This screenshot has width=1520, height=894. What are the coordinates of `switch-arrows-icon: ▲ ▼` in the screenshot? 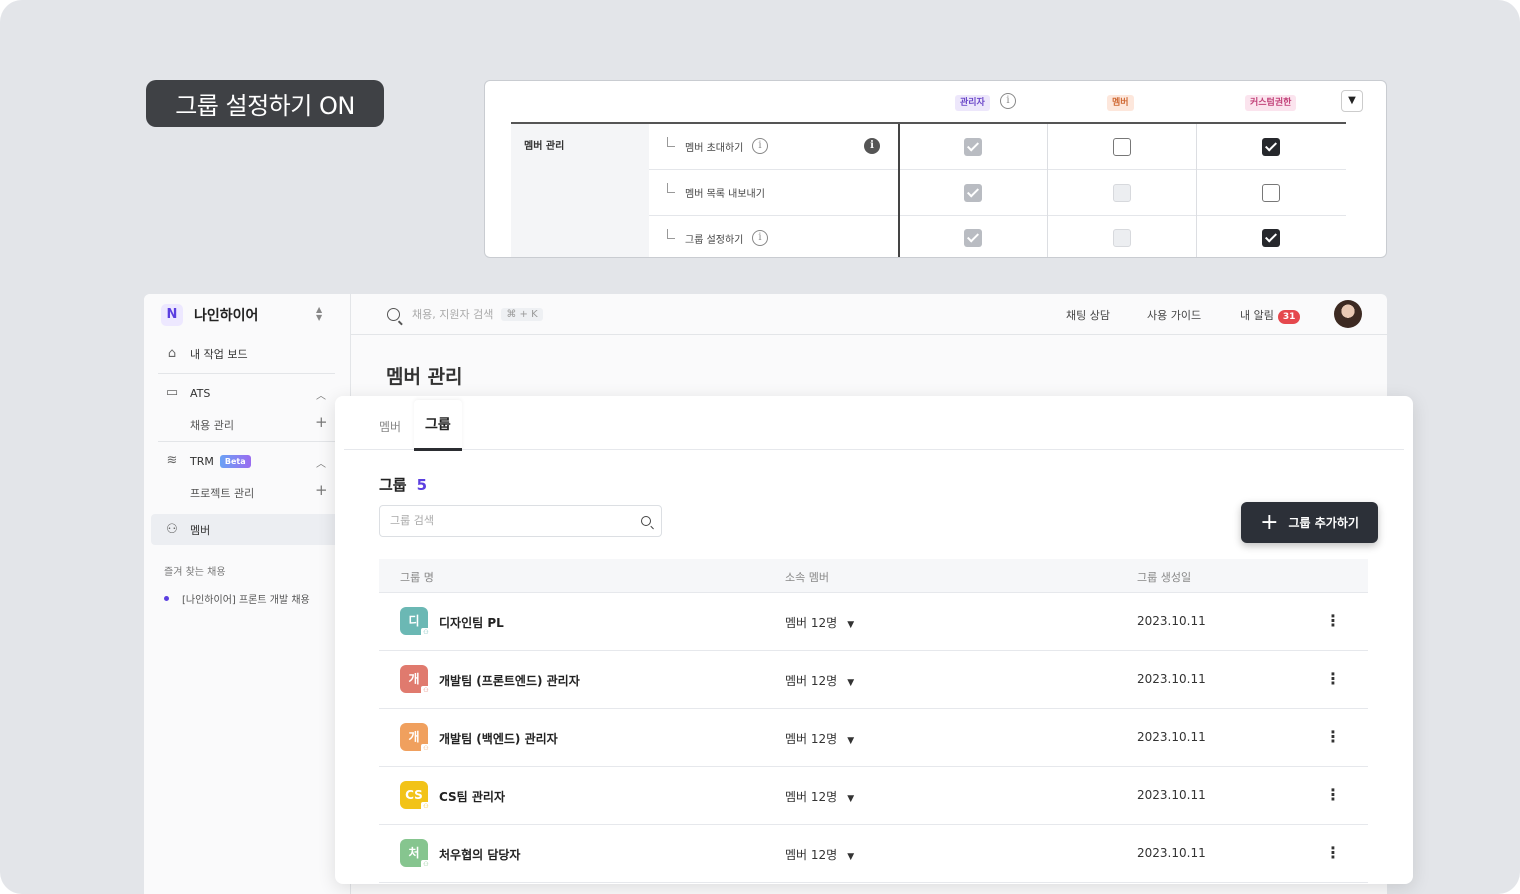 It's located at (319, 314).